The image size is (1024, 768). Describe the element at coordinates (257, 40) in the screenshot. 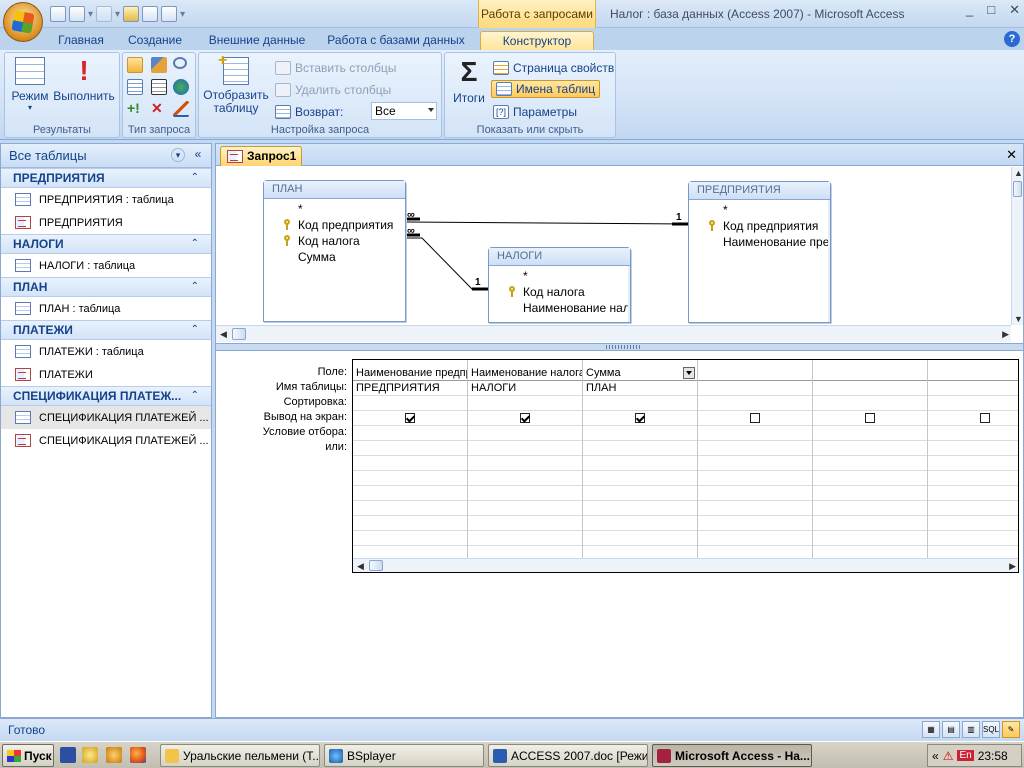

I see `tab-external-data: Внешние данные` at that location.